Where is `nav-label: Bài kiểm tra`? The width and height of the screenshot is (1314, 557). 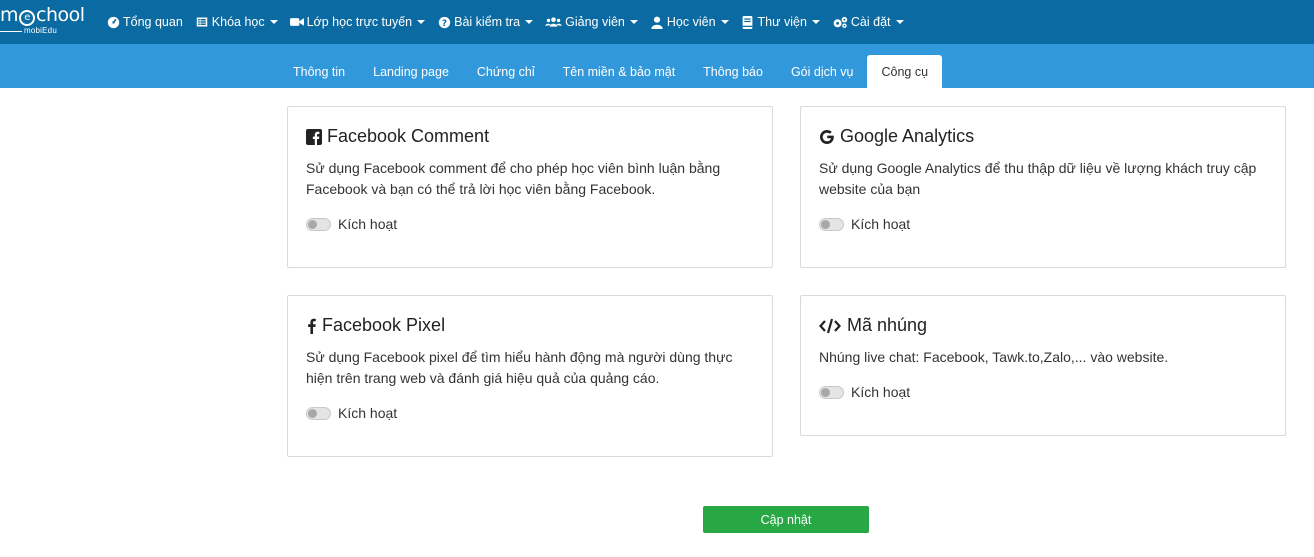 nav-label: Bài kiểm tra is located at coordinates (487, 22).